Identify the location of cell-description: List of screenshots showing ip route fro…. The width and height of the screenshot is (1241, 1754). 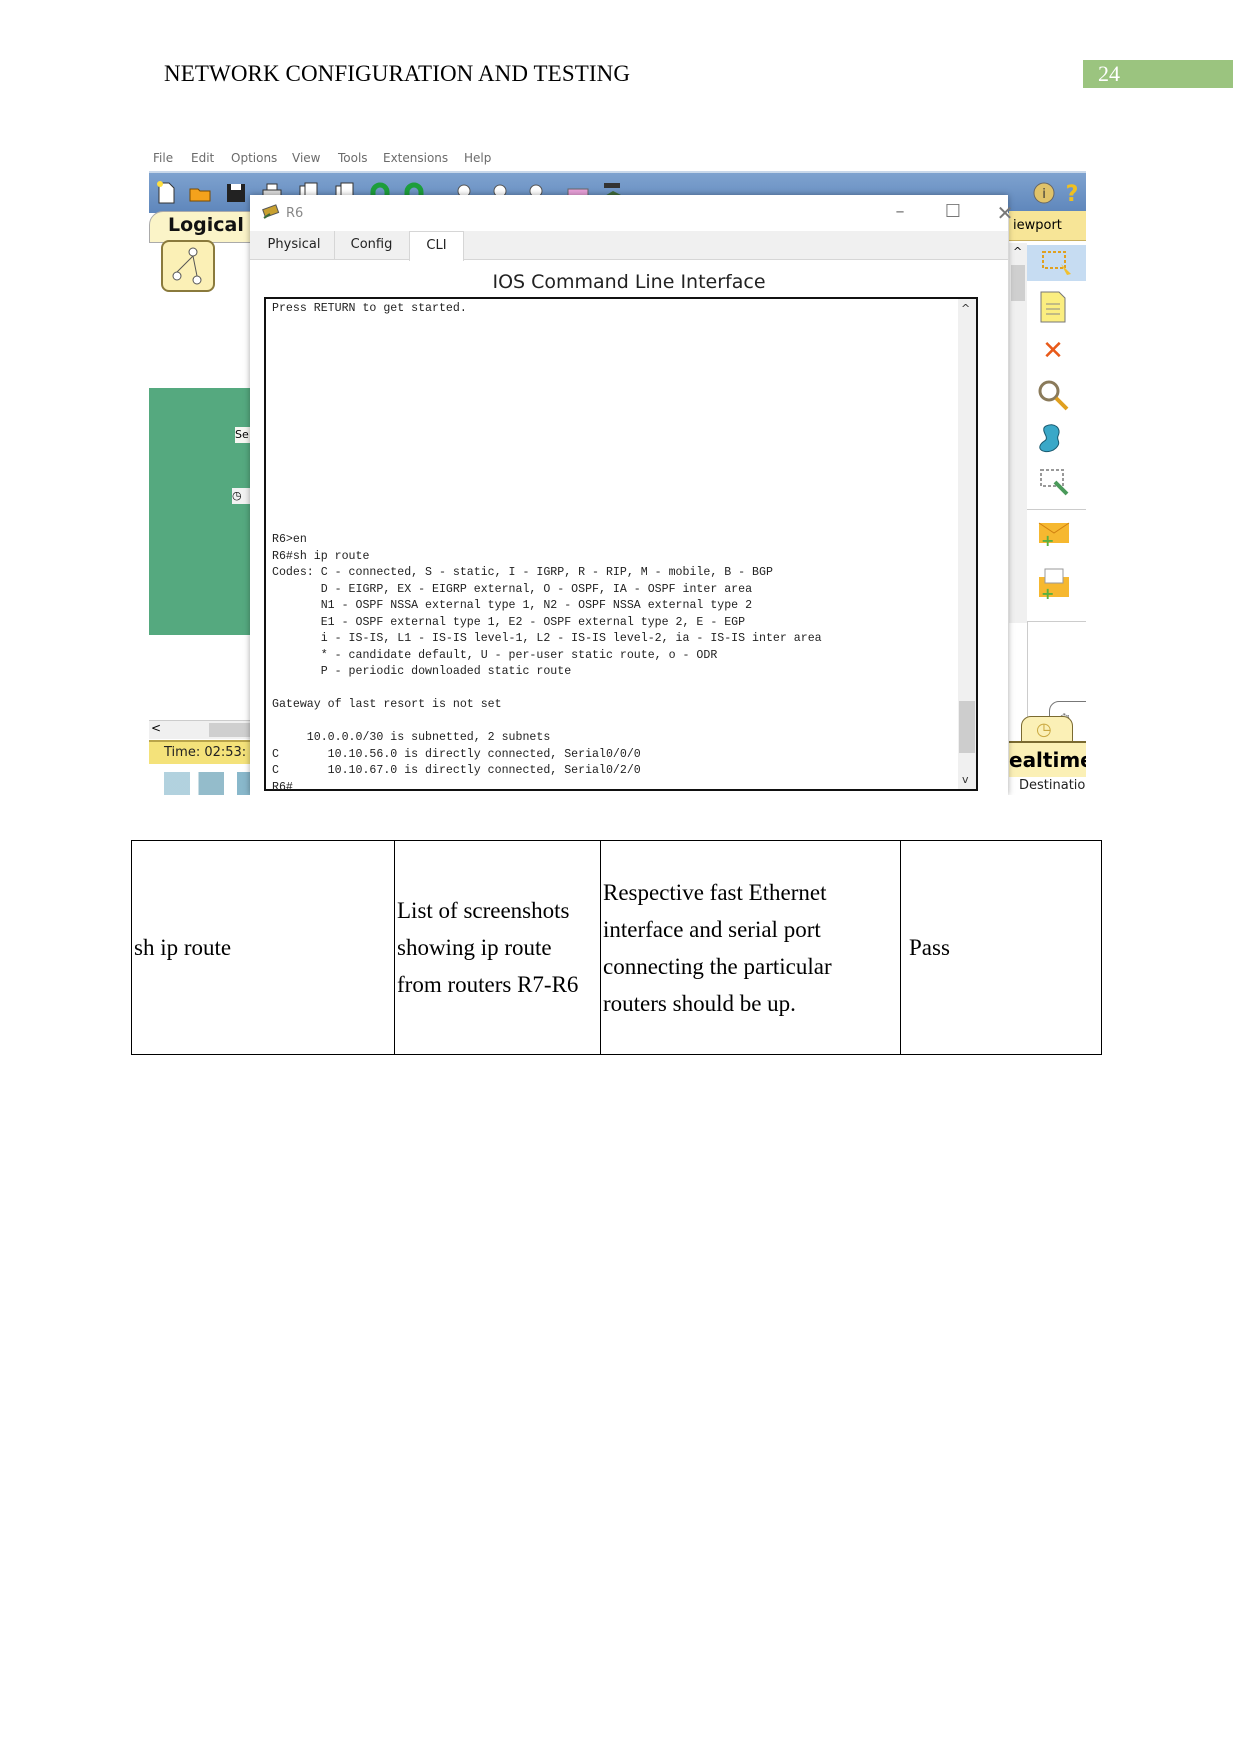
(497, 947).